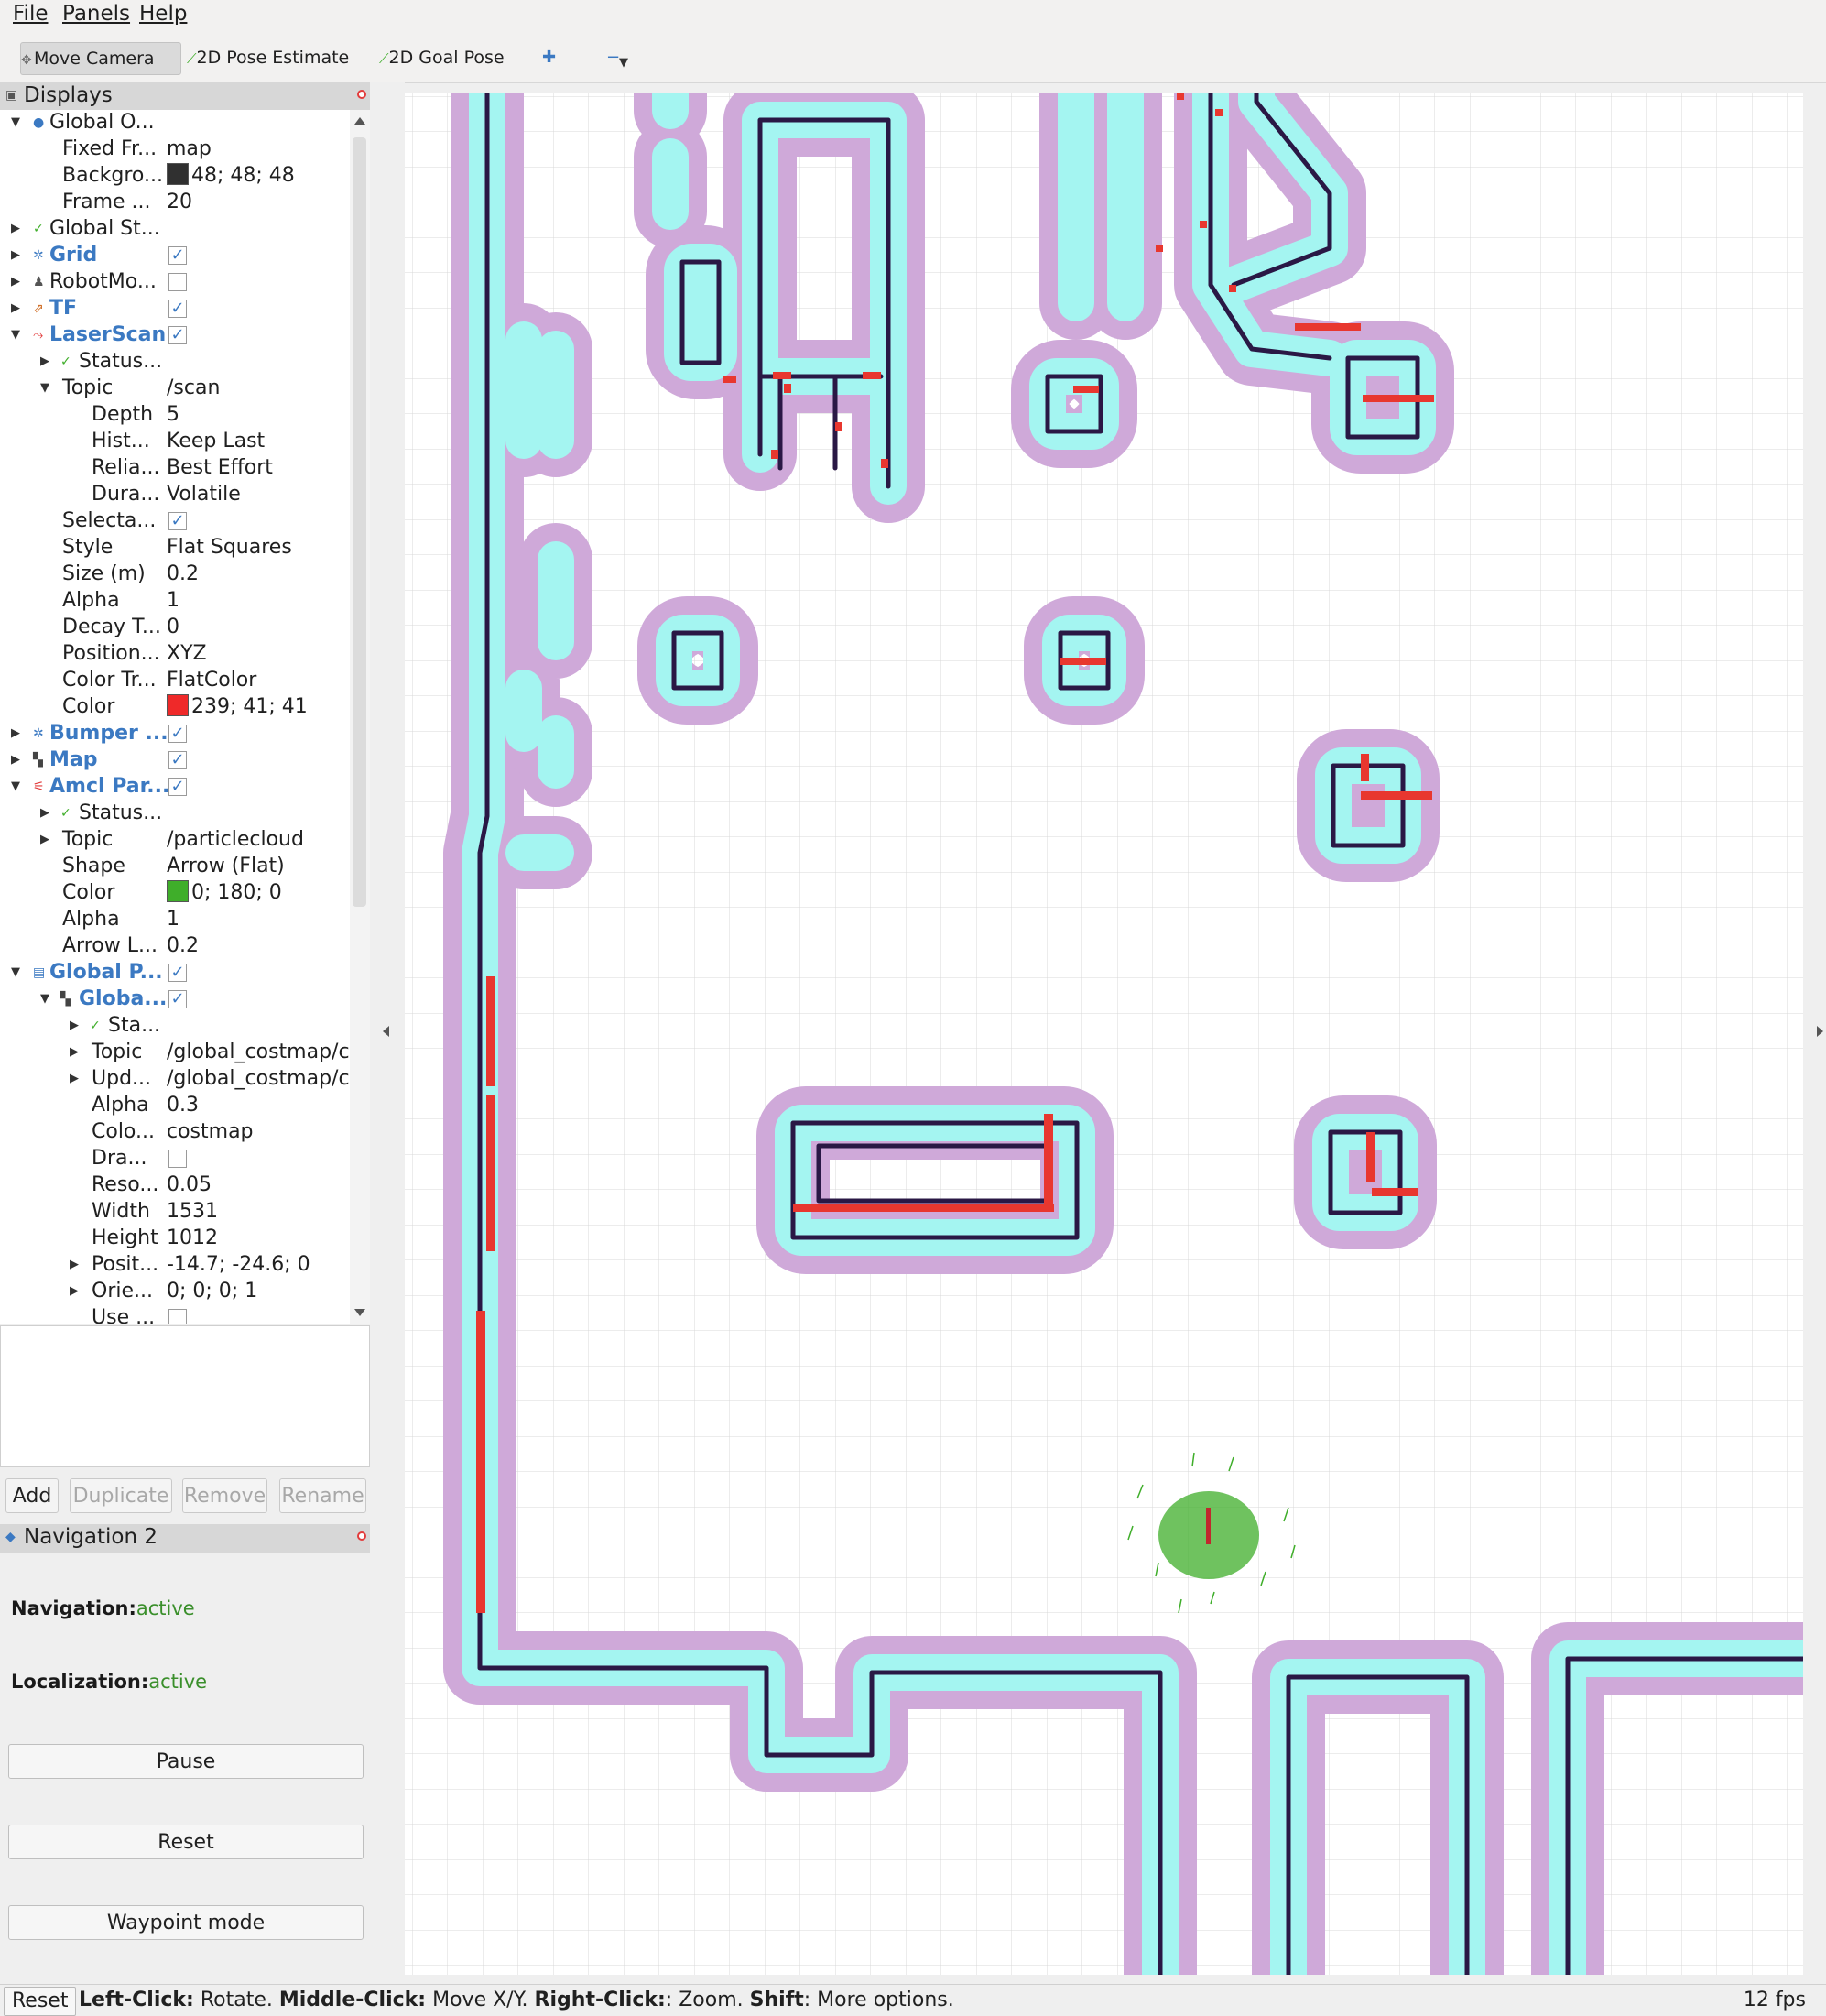 The height and width of the screenshot is (2016, 1826). I want to click on amcl-checkbox: ✓, so click(177, 787).